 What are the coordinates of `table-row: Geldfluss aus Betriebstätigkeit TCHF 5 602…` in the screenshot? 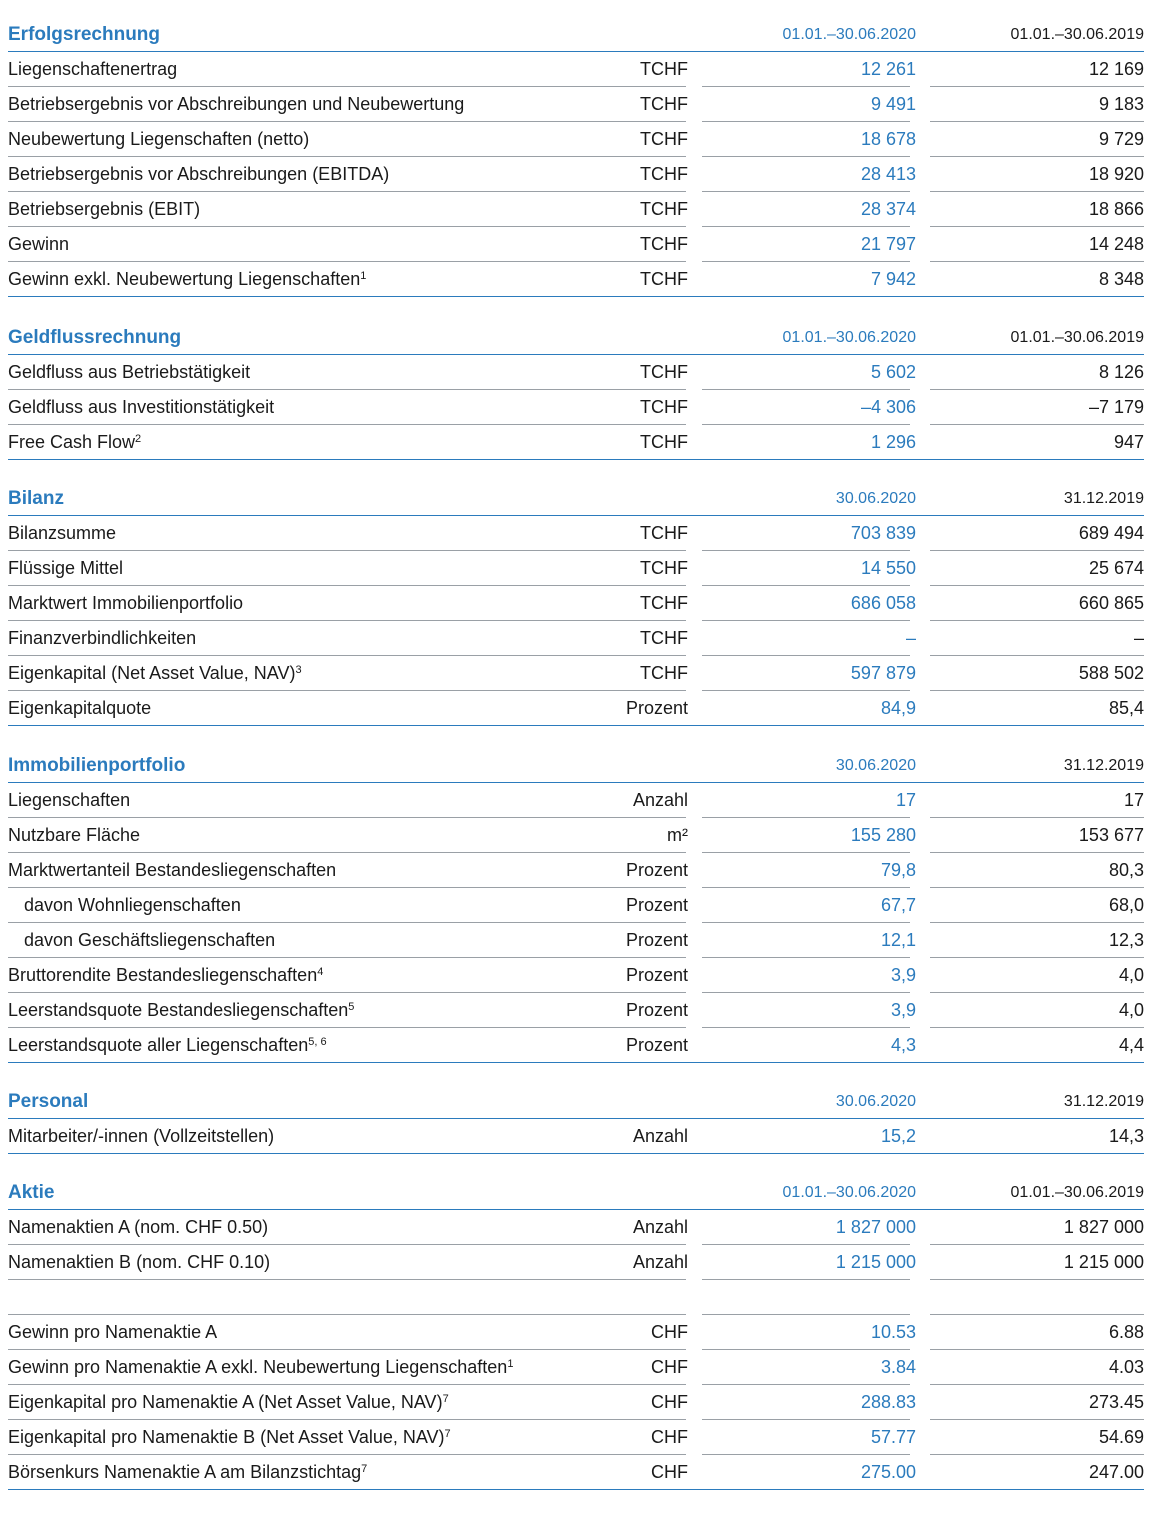 It's located at (576, 372).